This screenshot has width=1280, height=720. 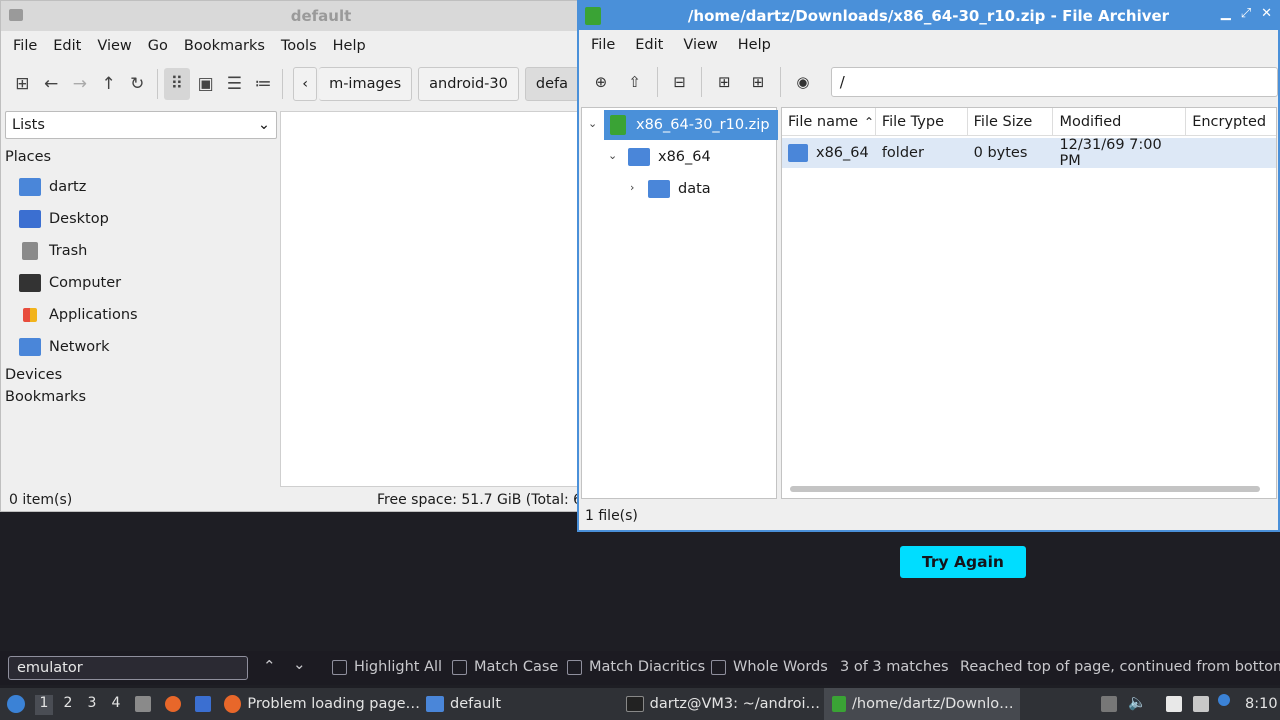 What do you see at coordinates (141, 283) in the screenshot?
I see `place-computer: Computer` at bounding box center [141, 283].